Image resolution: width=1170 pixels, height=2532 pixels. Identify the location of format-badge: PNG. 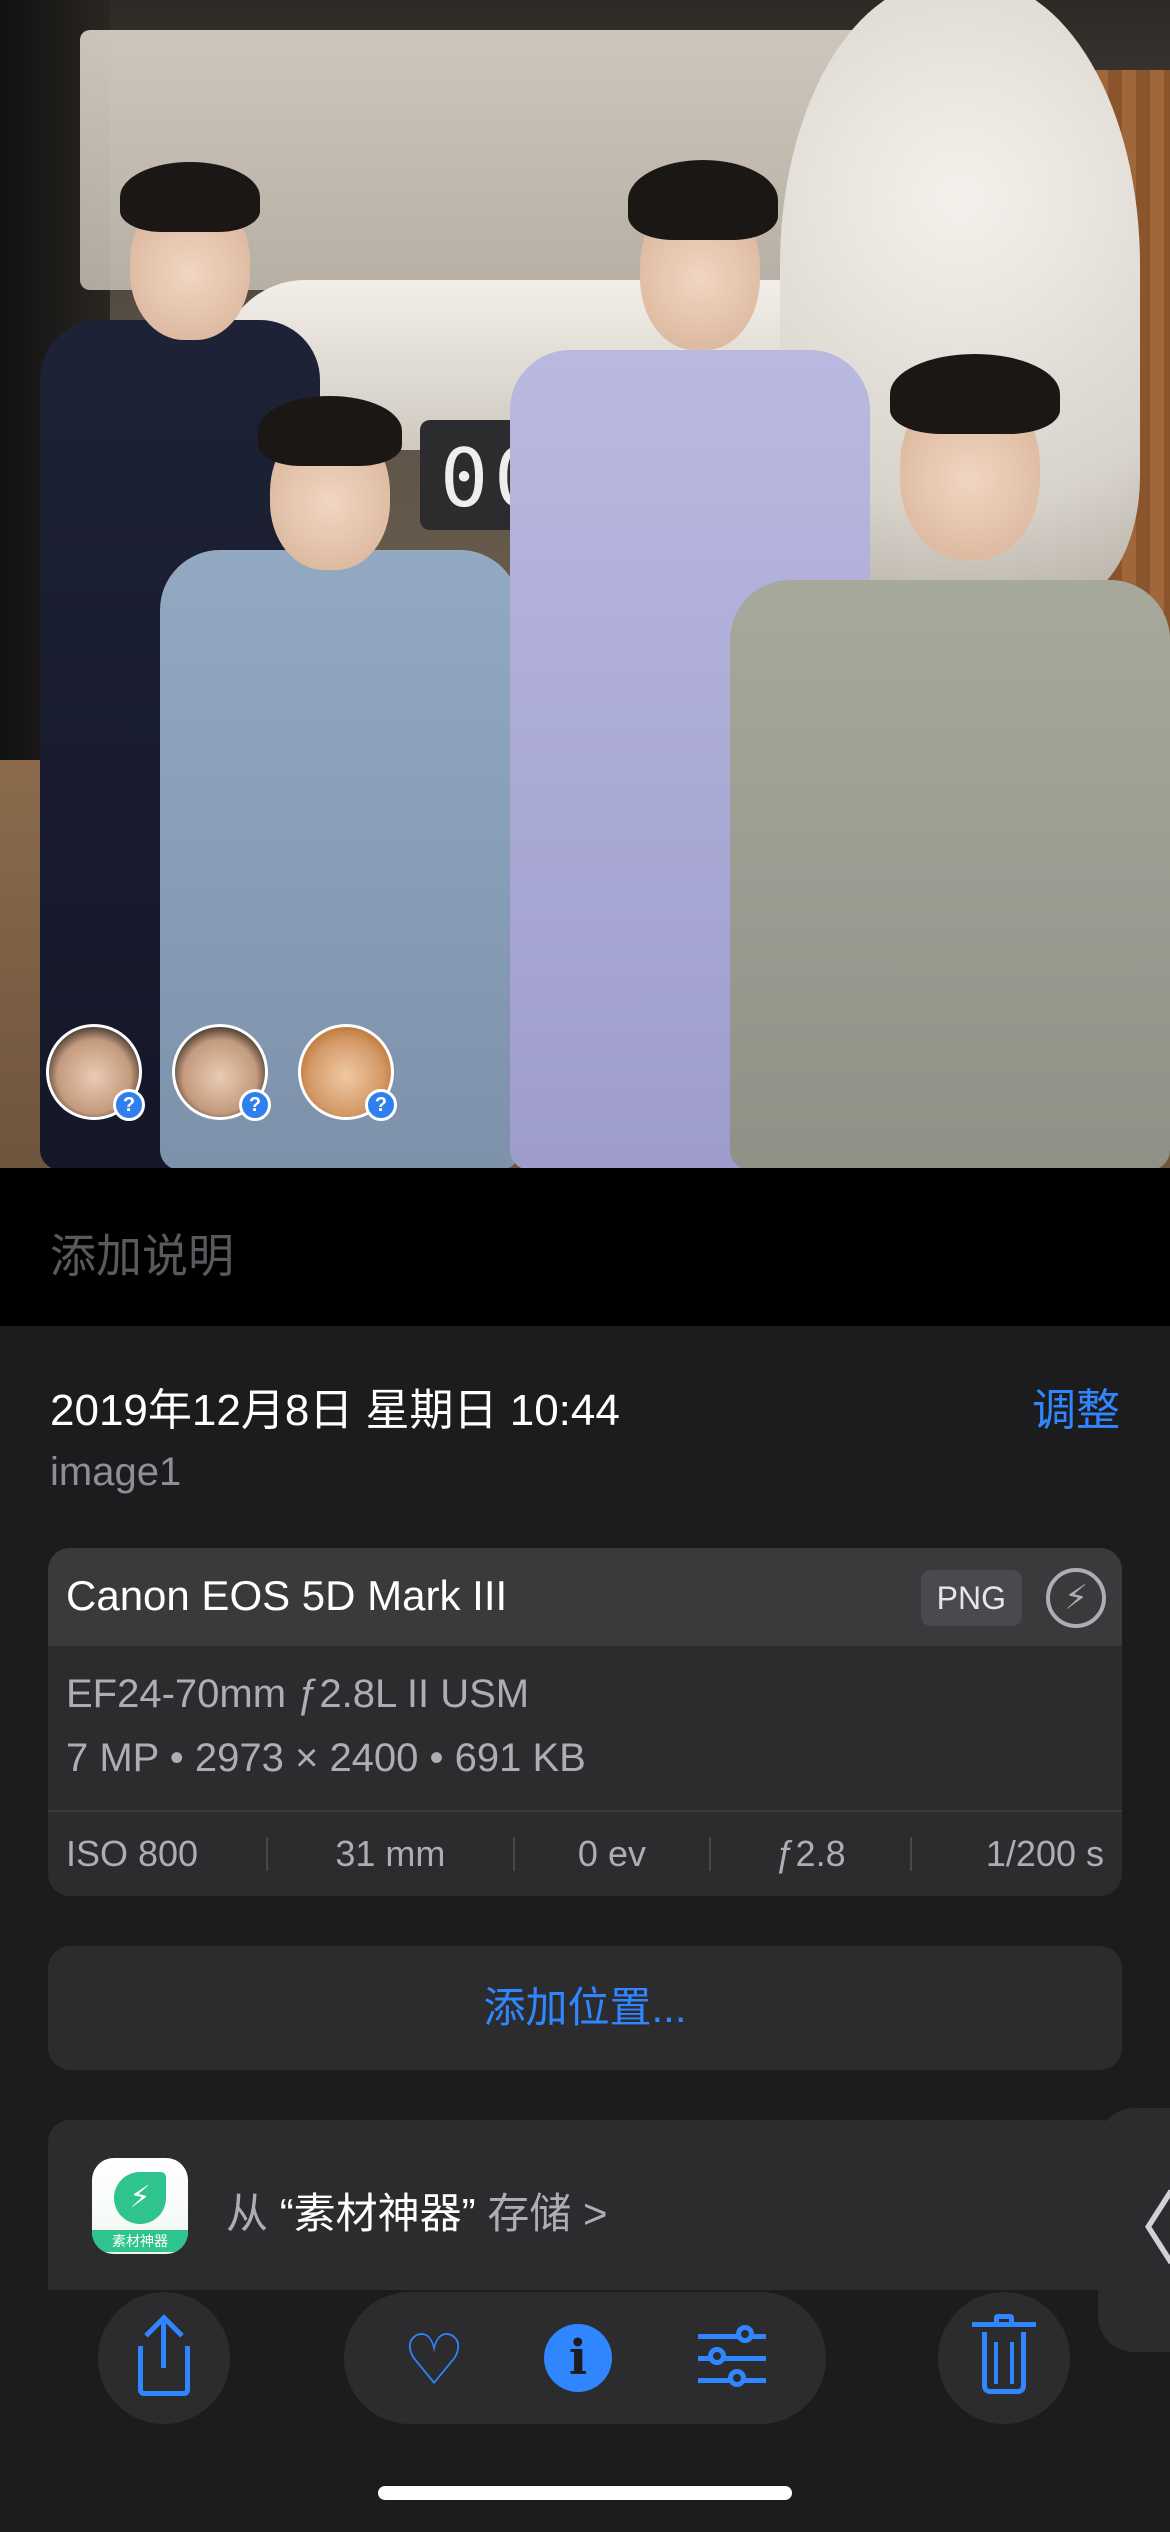
(971, 1598).